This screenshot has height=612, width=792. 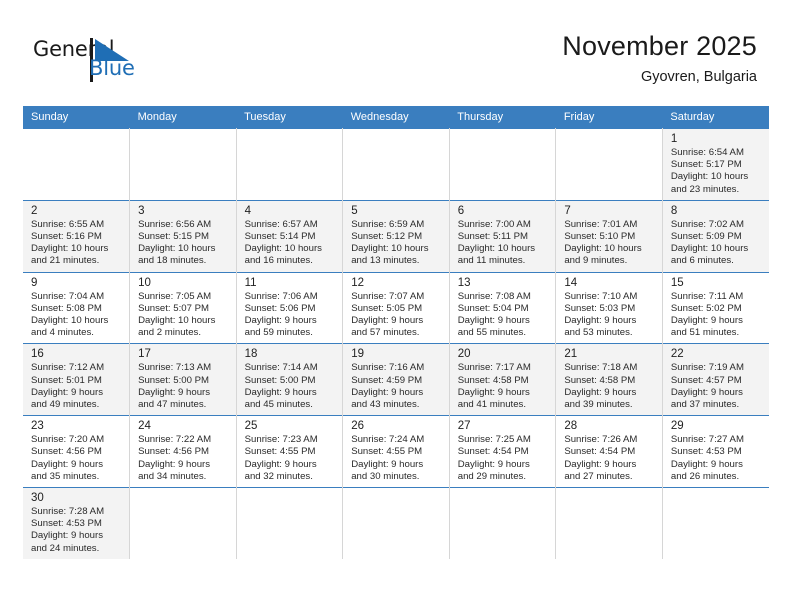 I want to click on day-number: 21, so click(x=571, y=354).